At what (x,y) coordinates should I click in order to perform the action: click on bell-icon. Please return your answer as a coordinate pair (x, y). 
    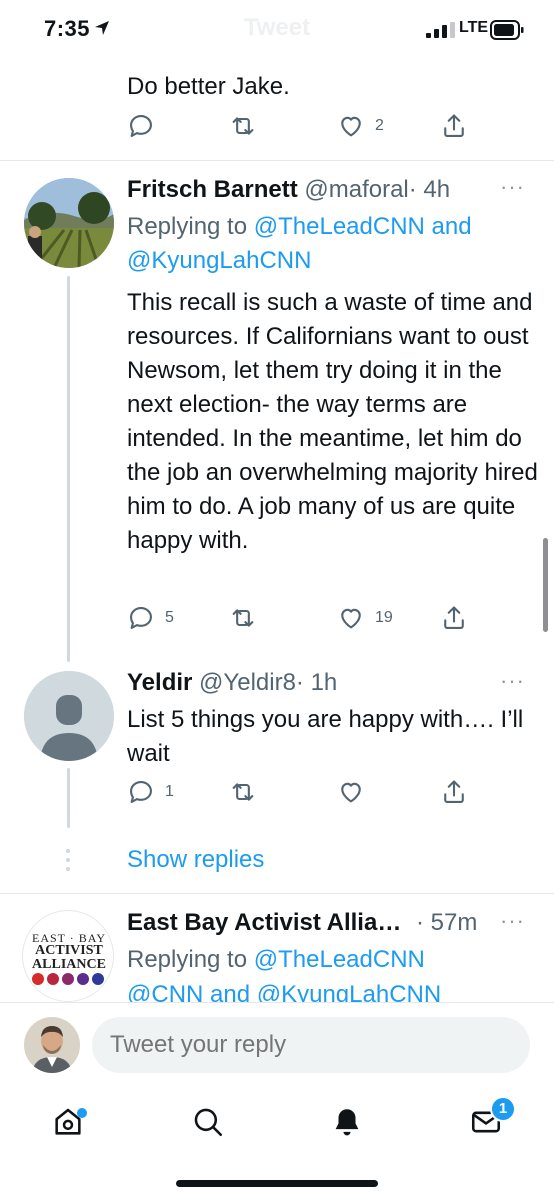
    Looking at the image, I should click on (347, 1122).